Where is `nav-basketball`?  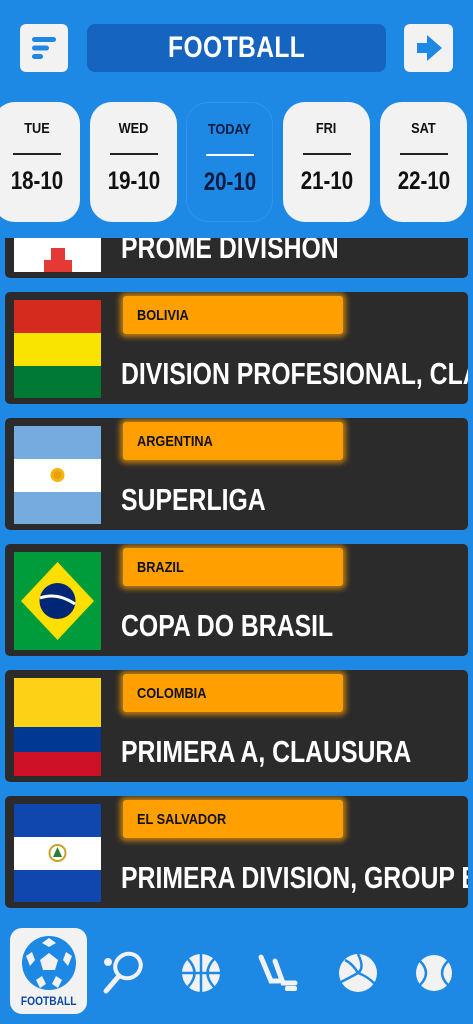 nav-basketball is located at coordinates (201, 973).